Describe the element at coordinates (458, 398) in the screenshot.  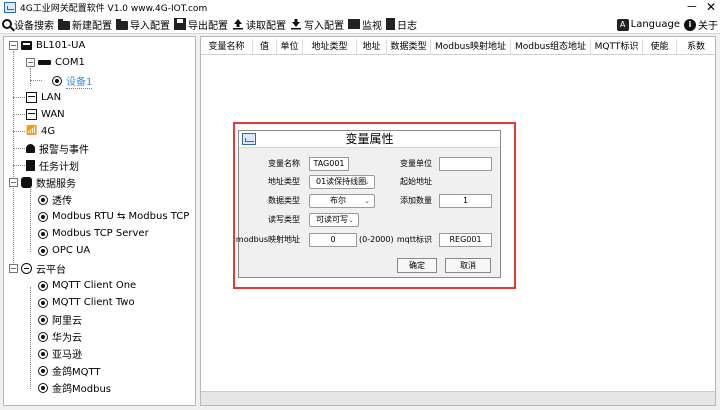
I see `horizontal-scrollbar` at that location.